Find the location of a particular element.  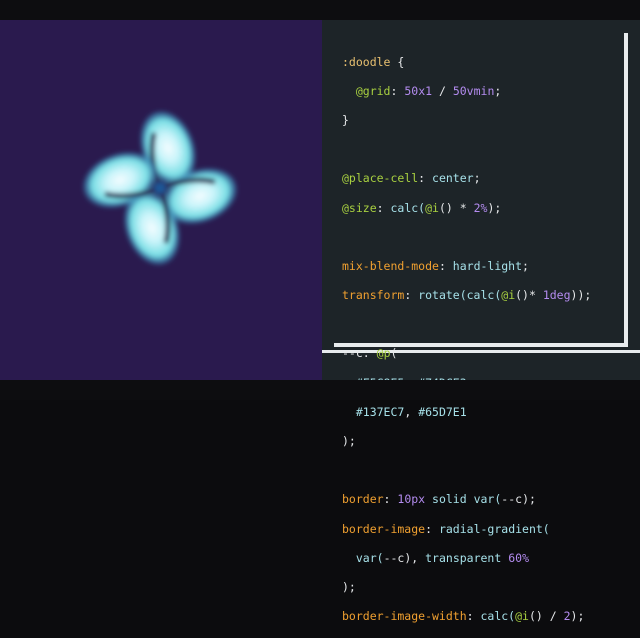

property: border-image is located at coordinates (384, 528).